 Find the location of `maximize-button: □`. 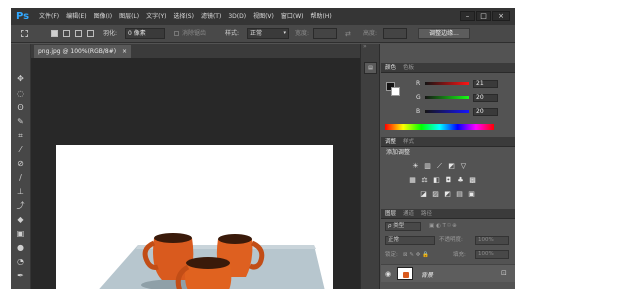

maximize-button: □ is located at coordinates (483, 16).